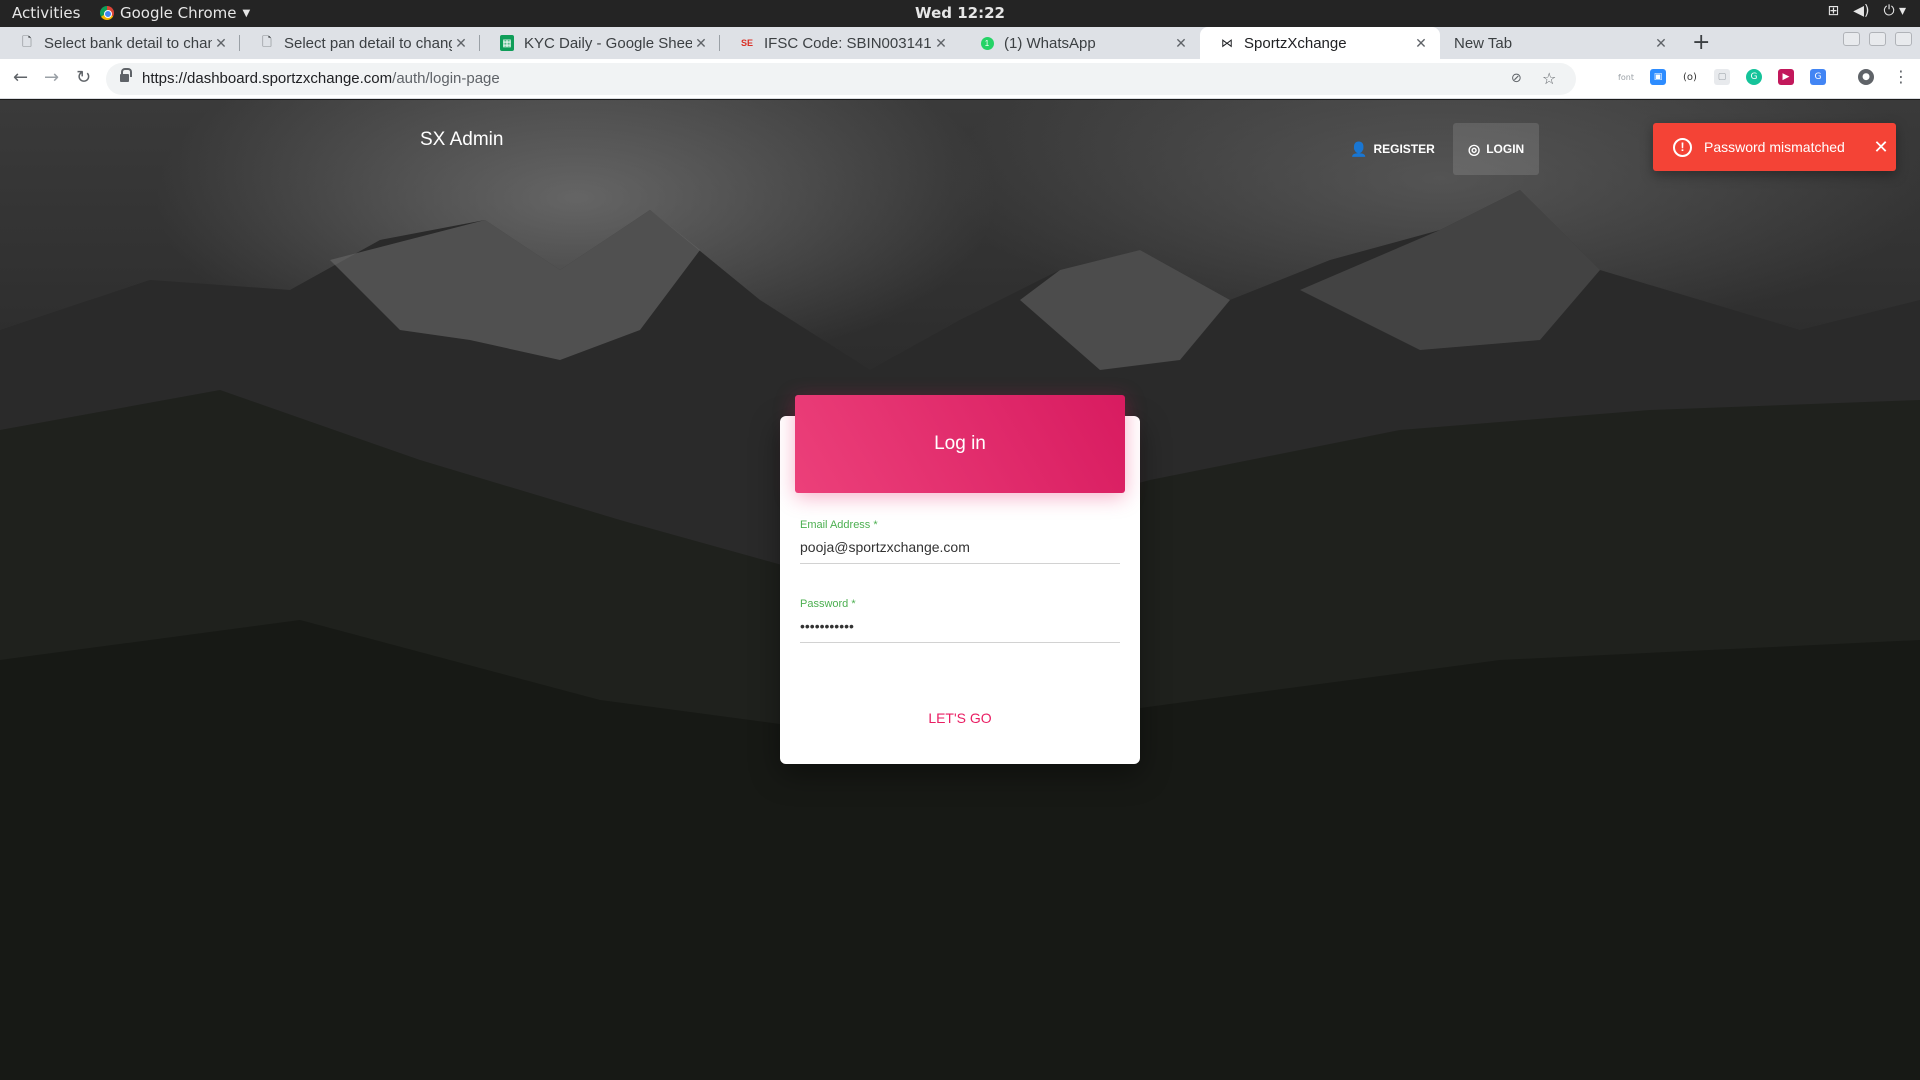  Describe the element at coordinates (1786, 77) in the screenshot. I see `bookmark-extension-icon: ▶` at that location.